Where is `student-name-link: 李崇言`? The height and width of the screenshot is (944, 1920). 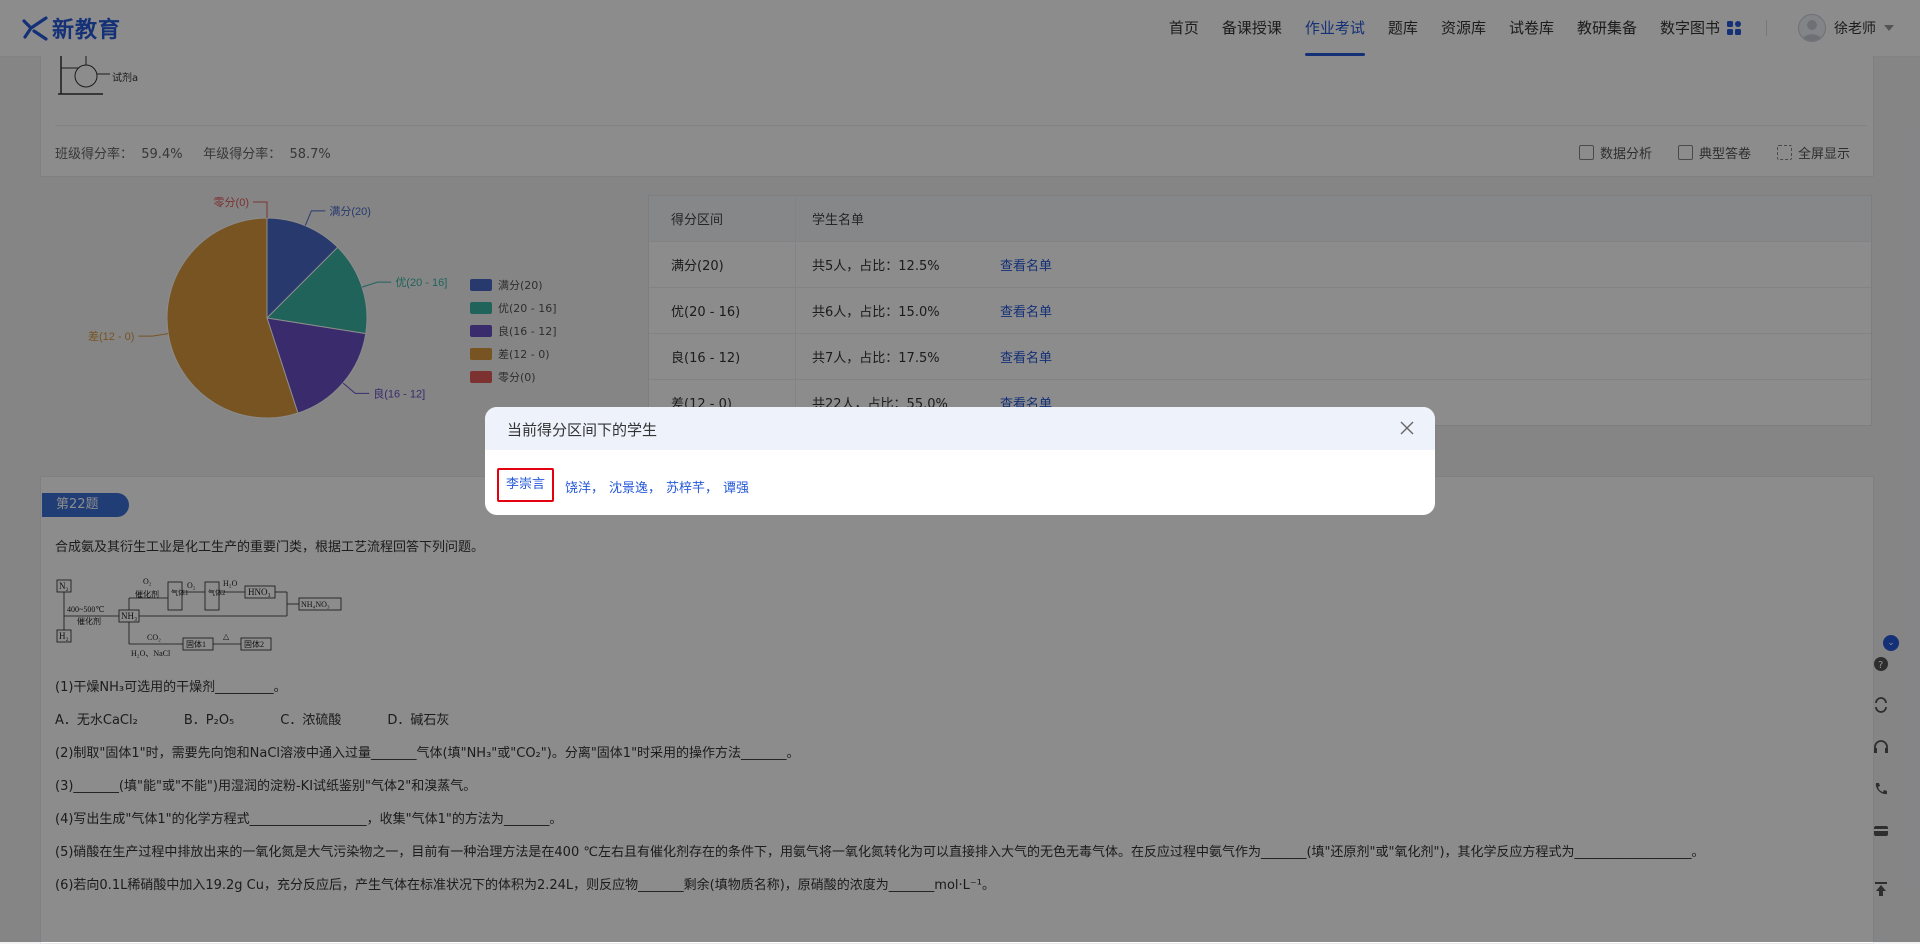 student-name-link: 李崇言 is located at coordinates (525, 485).